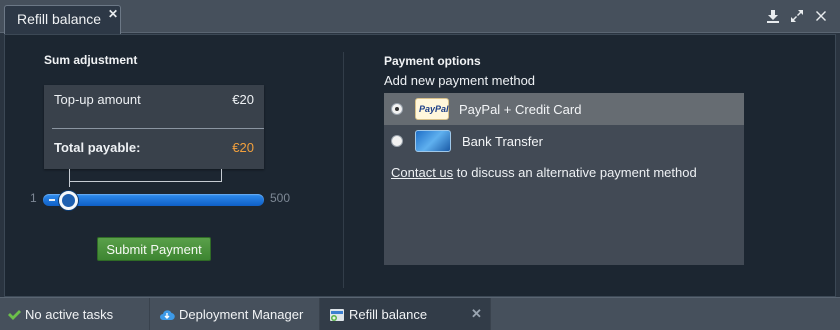  What do you see at coordinates (575, 172) in the screenshot?
I see `alternative-payment-text: to discuss an alternative payment method` at bounding box center [575, 172].